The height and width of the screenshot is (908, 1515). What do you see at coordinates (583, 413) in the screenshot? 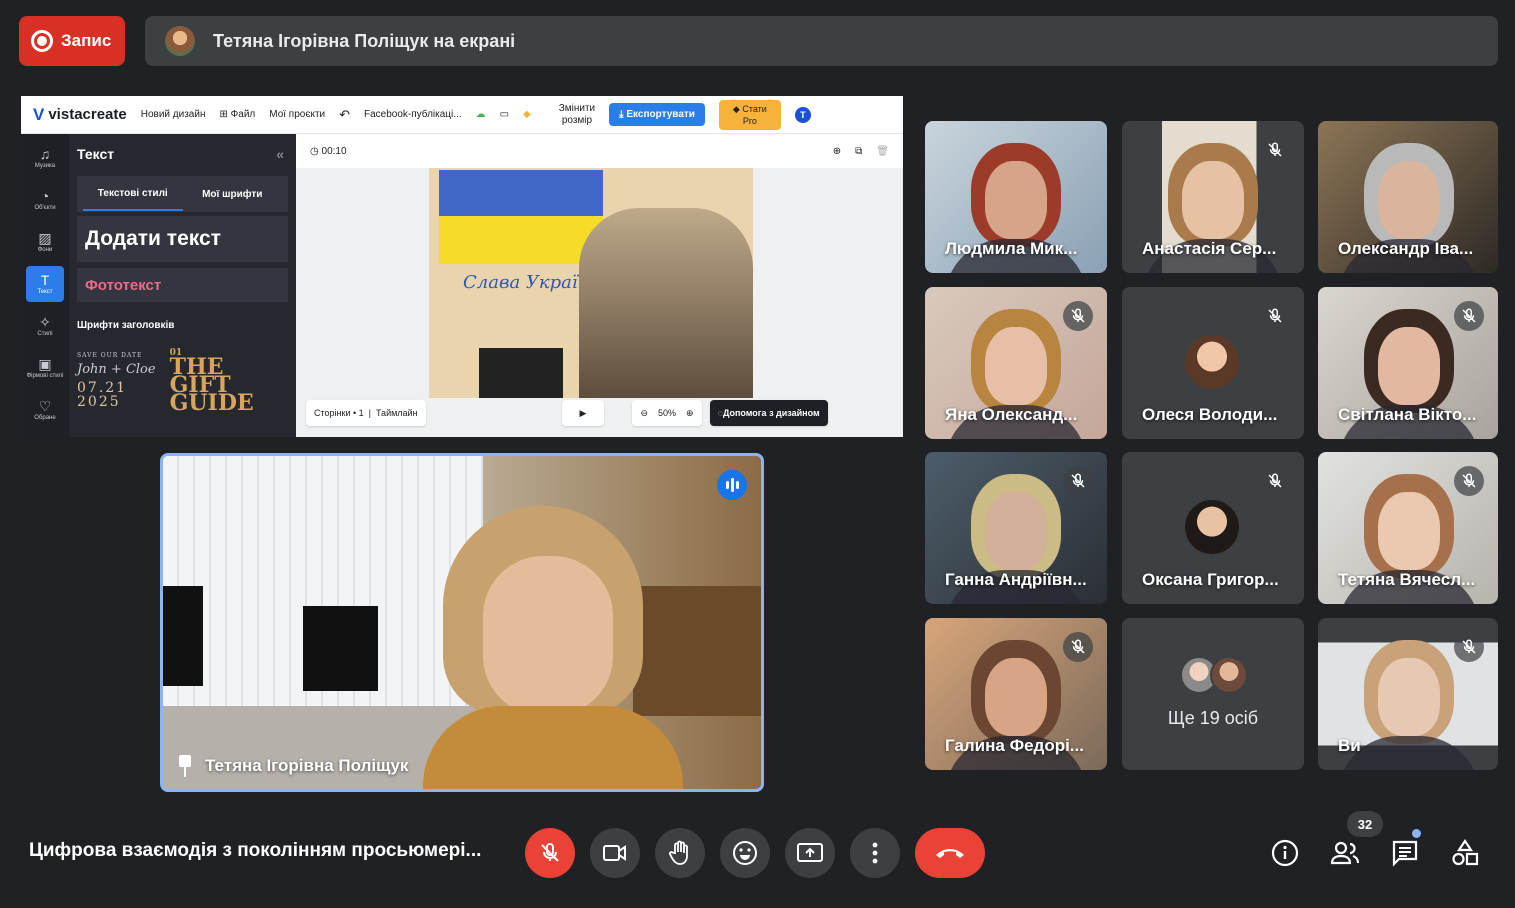
I see `play-button: ▶` at bounding box center [583, 413].